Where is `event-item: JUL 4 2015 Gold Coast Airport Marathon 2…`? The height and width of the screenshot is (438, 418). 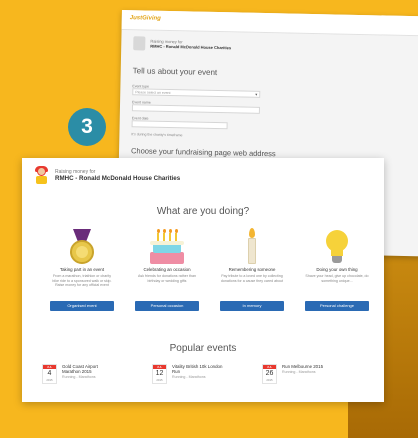
event-item: JUL 4 2015 Gold Coast Airport Marathon 2… is located at coordinates (78, 374).